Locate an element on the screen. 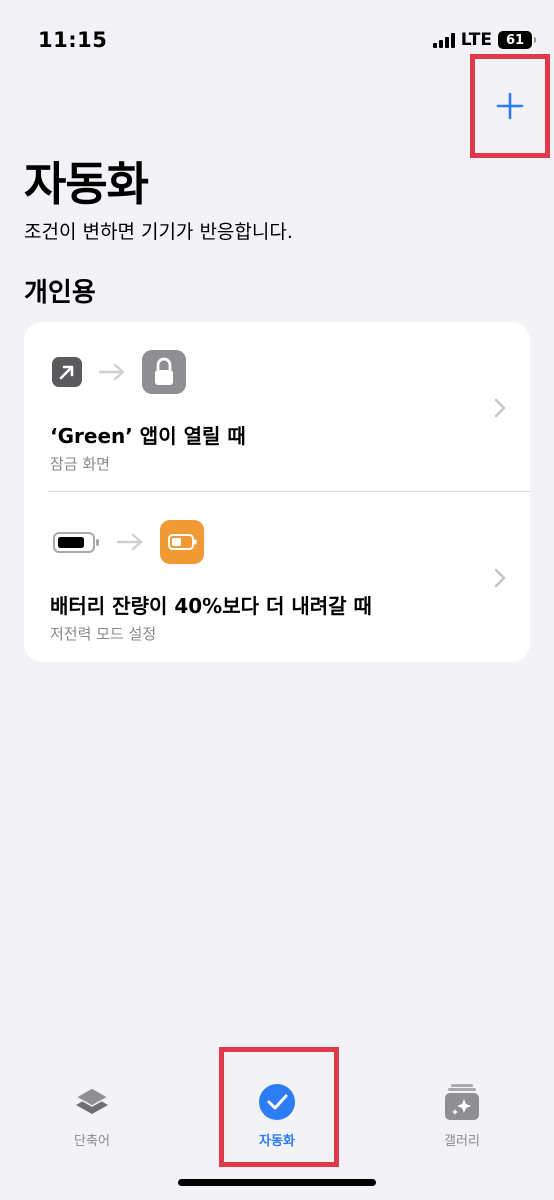  tab-shortcuts: 단축어 is located at coordinates (92, 1115).